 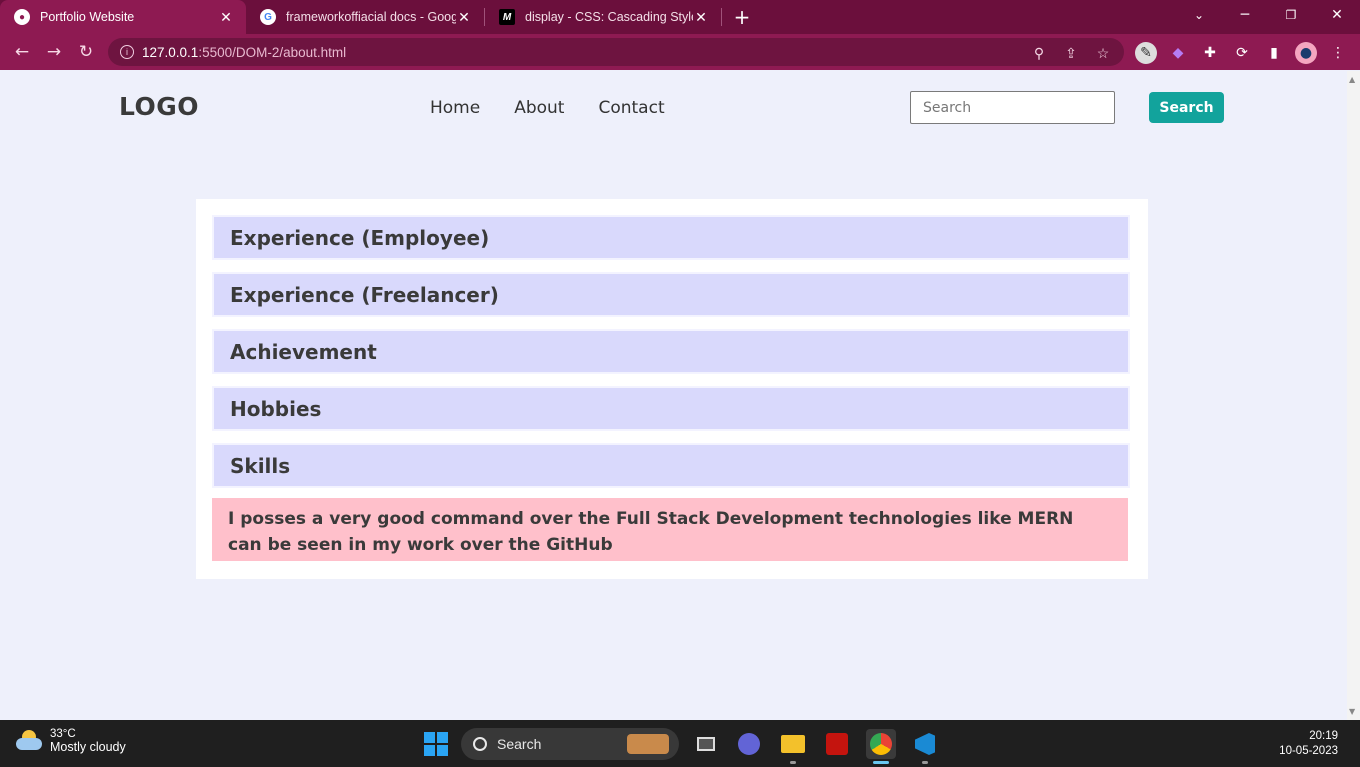 What do you see at coordinates (609, 17) in the screenshot?
I see `tab-title: display - CSS: Cascading Style Sh` at bounding box center [609, 17].